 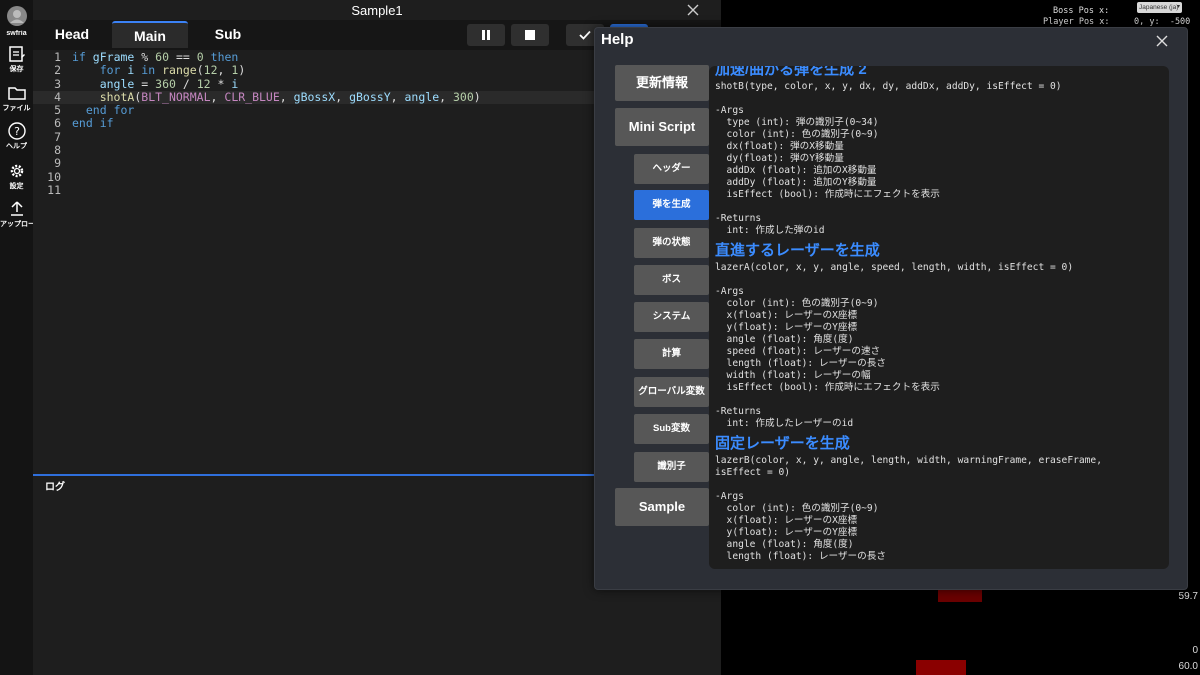 What do you see at coordinates (585, 35) in the screenshot?
I see `check-icon` at bounding box center [585, 35].